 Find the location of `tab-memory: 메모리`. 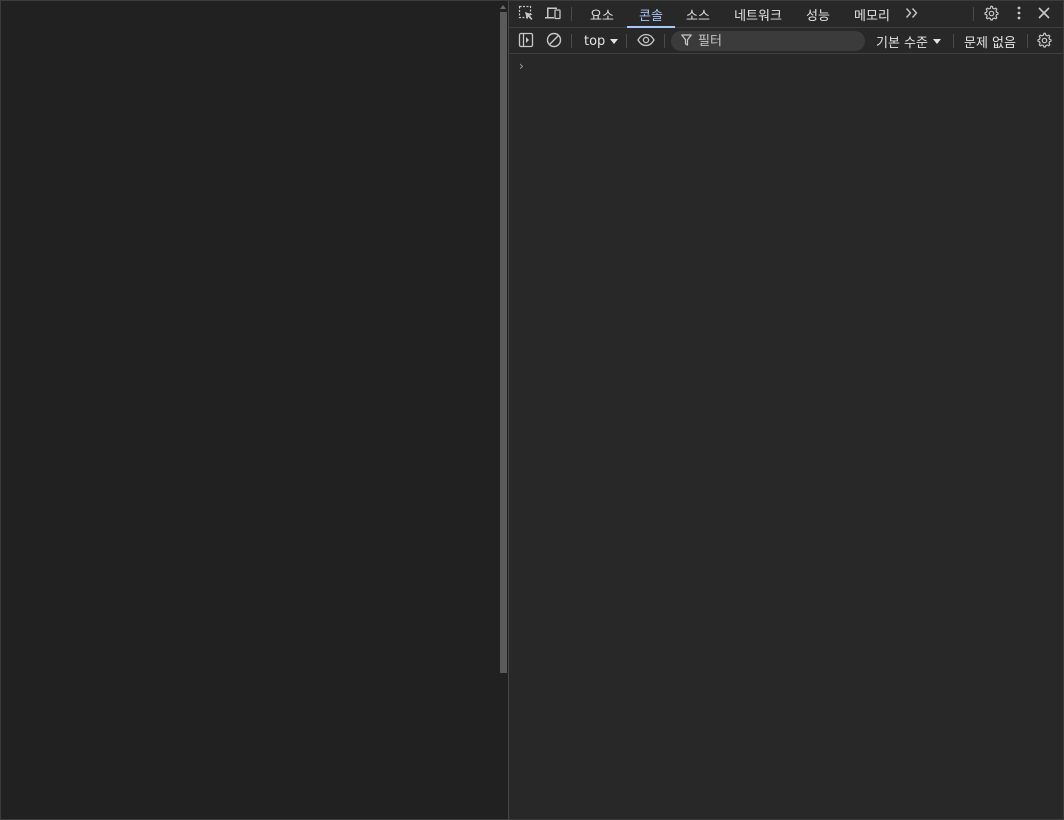

tab-memory: 메모리 is located at coordinates (872, 14).